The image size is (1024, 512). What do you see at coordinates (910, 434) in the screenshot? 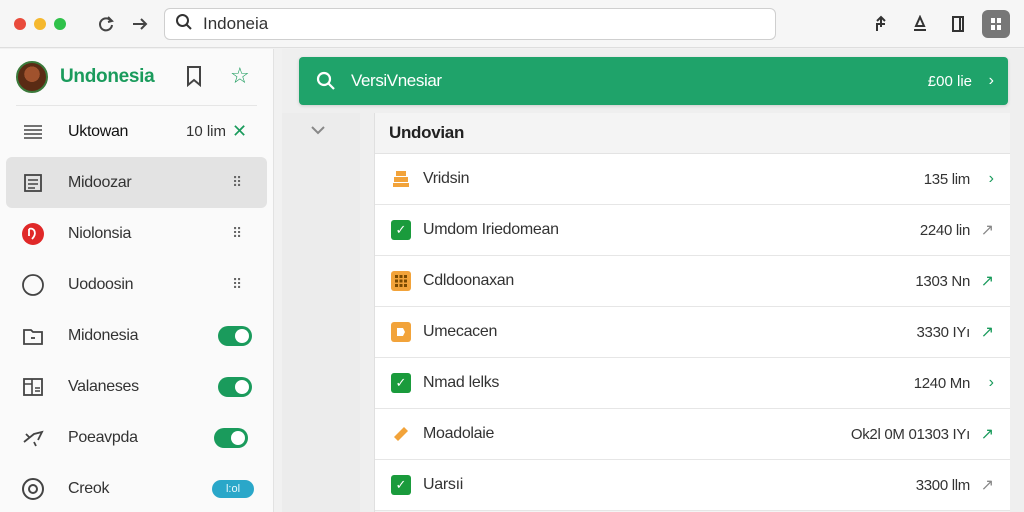
I see `list-item-value: Ok2l 0M 01303 IYı` at bounding box center [910, 434].